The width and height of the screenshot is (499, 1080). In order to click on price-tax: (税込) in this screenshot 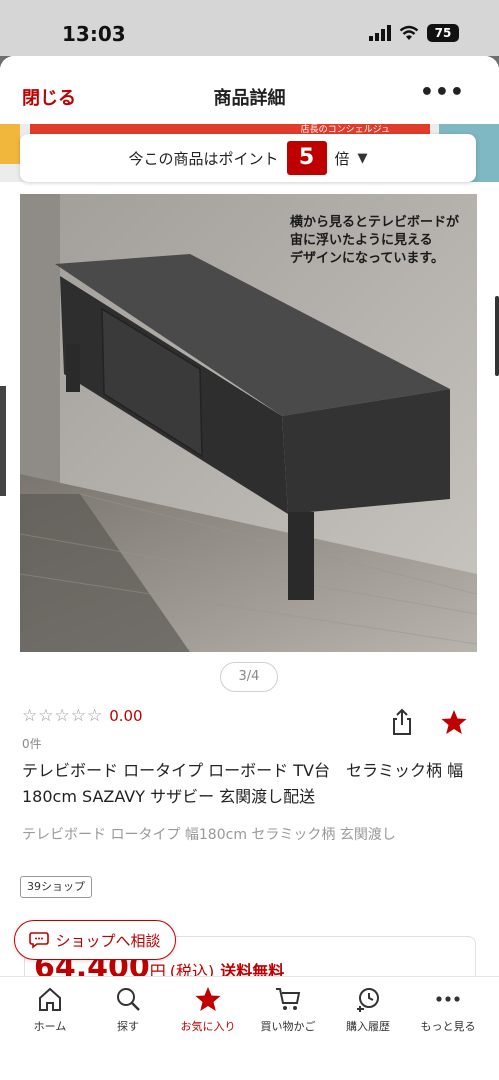, I will do `click(192, 969)`.